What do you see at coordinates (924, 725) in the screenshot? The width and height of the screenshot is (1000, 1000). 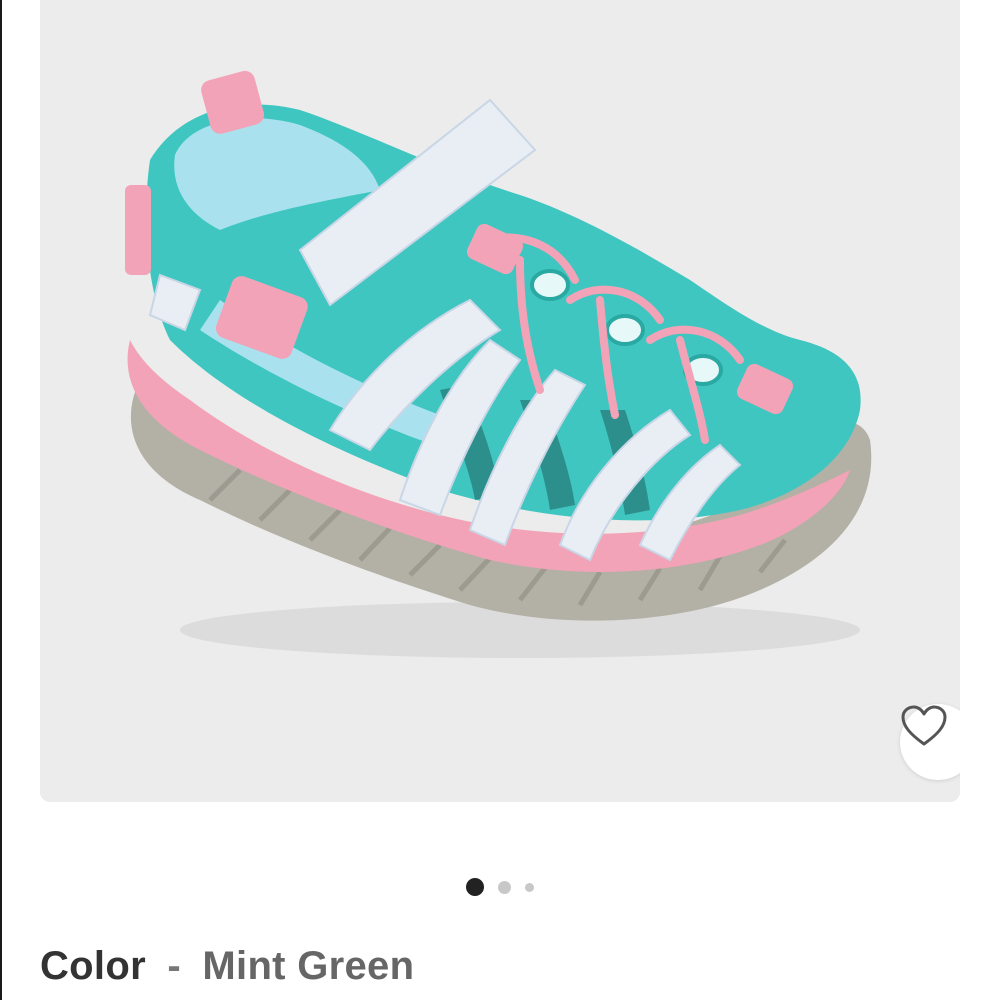 I see `heart-outline-icon` at bounding box center [924, 725].